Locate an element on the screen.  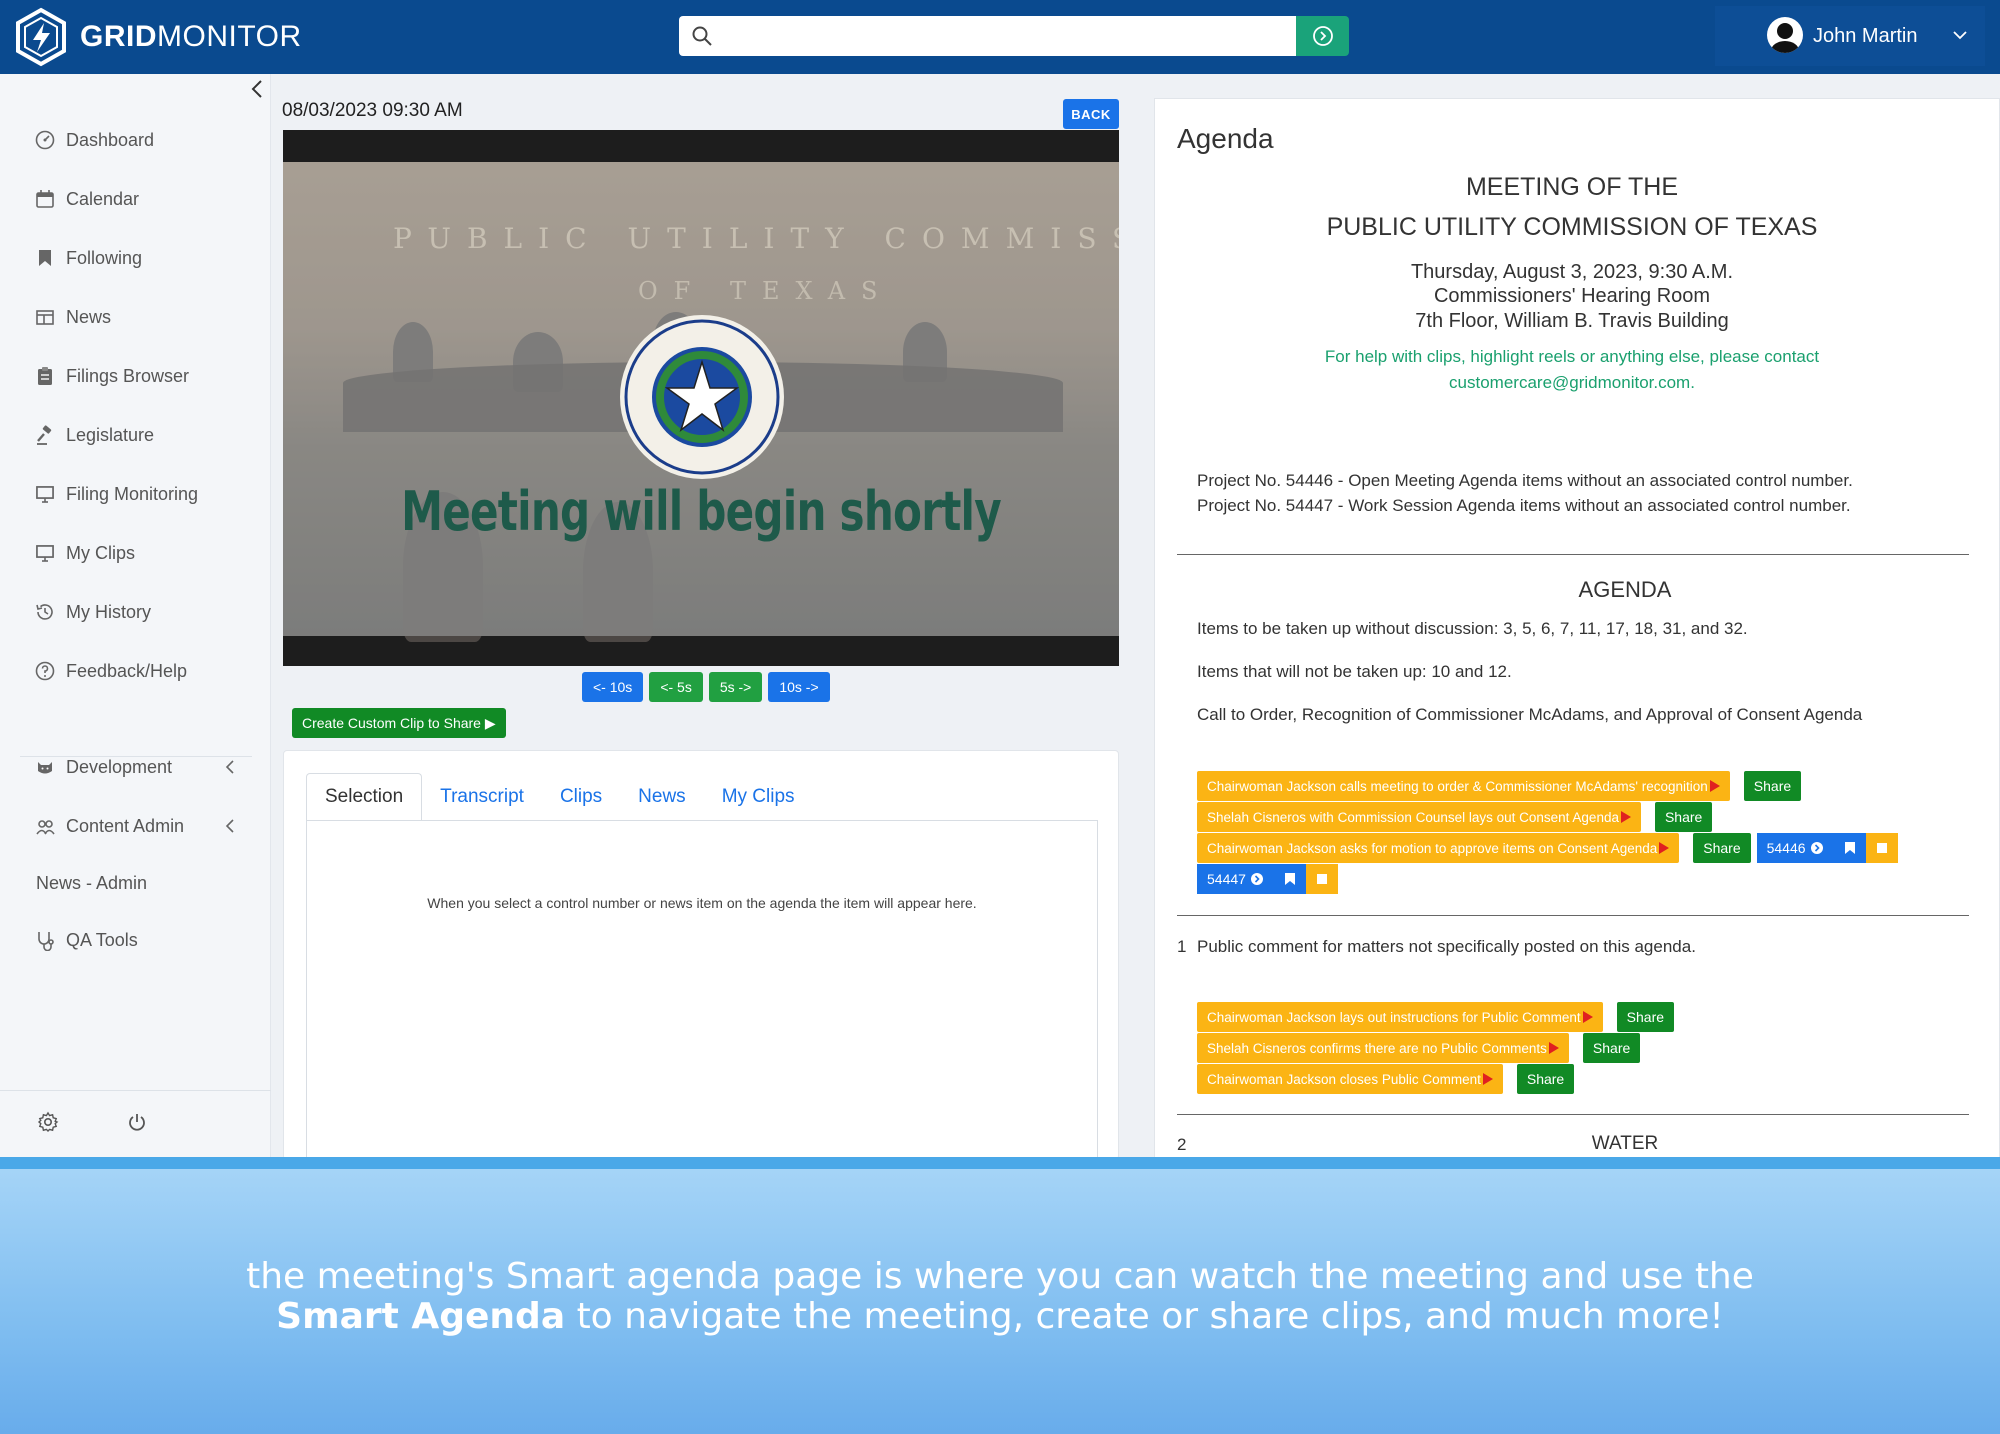
sidebar-item-label: Filings Browser is located at coordinates (128, 375).